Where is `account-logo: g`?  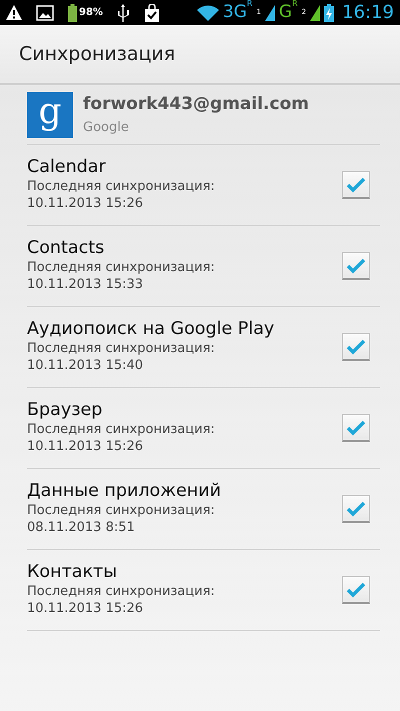 account-logo: g is located at coordinates (50, 115).